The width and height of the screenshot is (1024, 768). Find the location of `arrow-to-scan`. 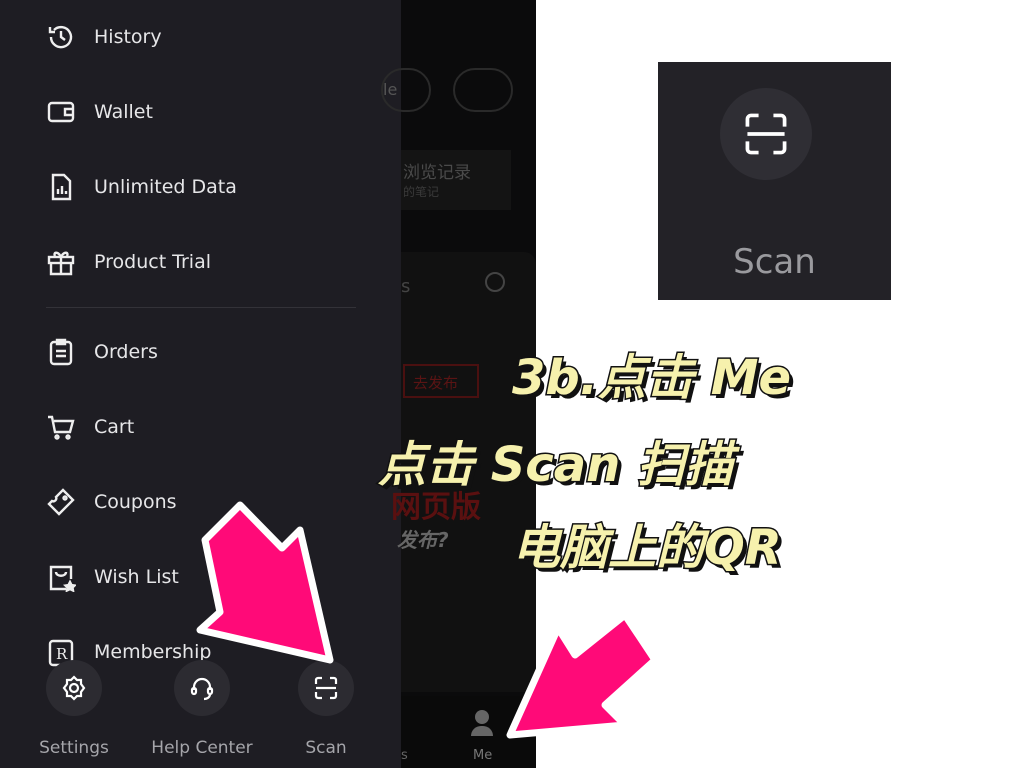

arrow-to-scan is located at coordinates (265, 582).